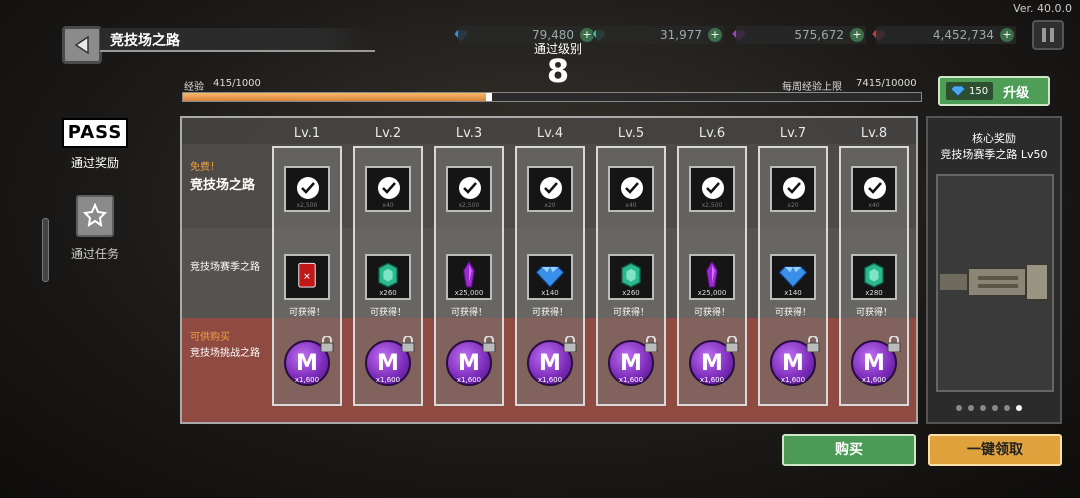 The width and height of the screenshot is (1080, 498). Describe the element at coordinates (558, 71) in the screenshot. I see `level-number: 8` at that location.